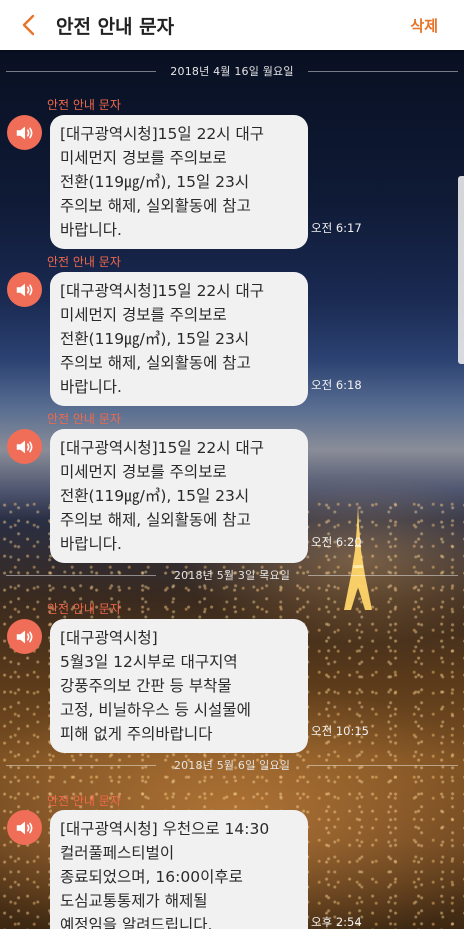 Image resolution: width=464 pixels, height=929 pixels. I want to click on back-button, so click(28, 25).